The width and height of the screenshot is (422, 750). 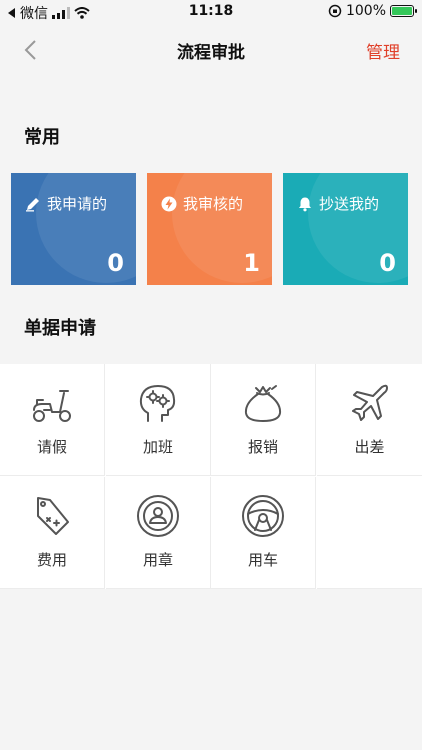 What do you see at coordinates (158, 516) in the screenshot?
I see `user-seal-icon` at bounding box center [158, 516].